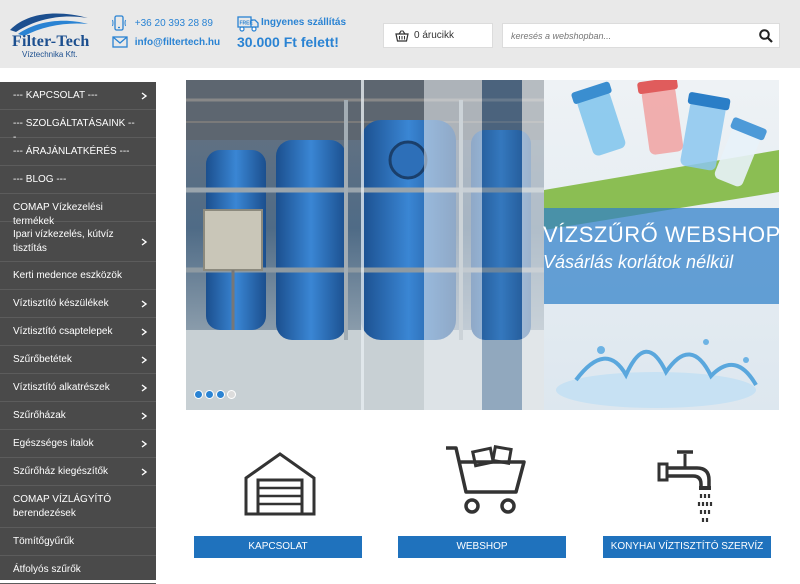  Describe the element at coordinates (62, 506) in the screenshot. I see `sidebar-item-label: COMAP VÍZLÁGYÍTÓ berendezések` at that location.